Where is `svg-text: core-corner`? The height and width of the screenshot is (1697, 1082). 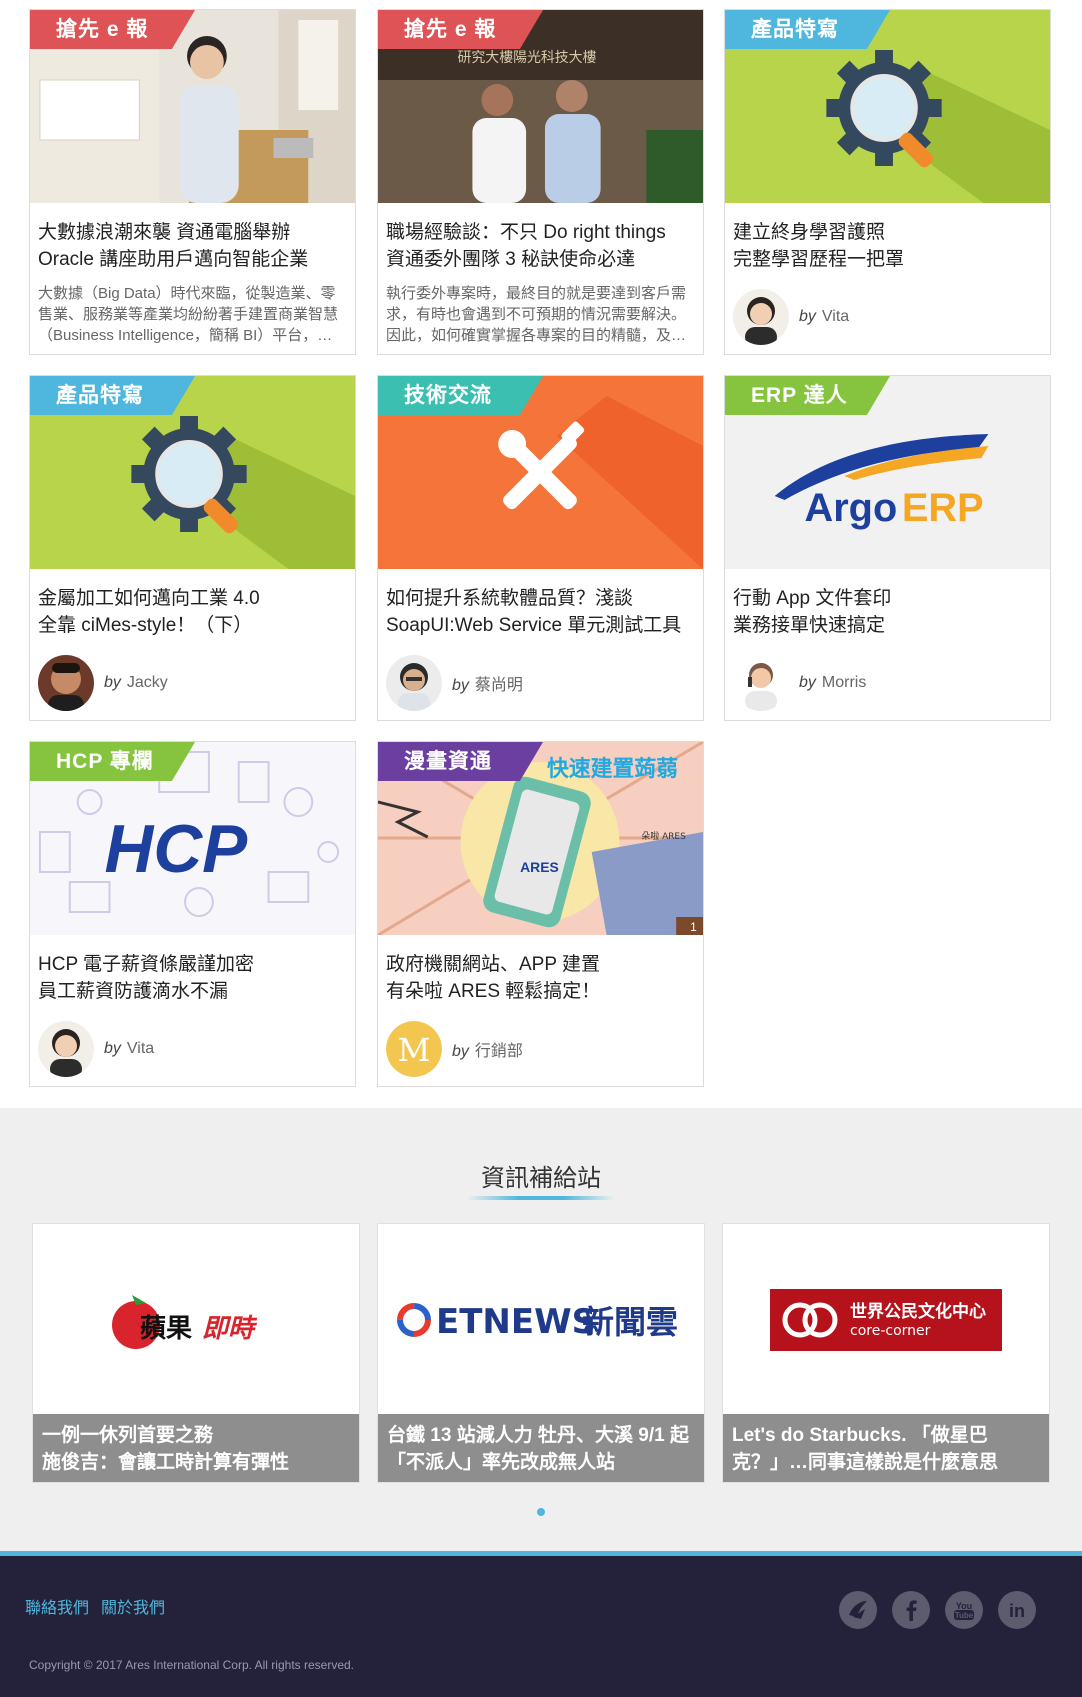 svg-text: core-corner is located at coordinates (890, 1331).